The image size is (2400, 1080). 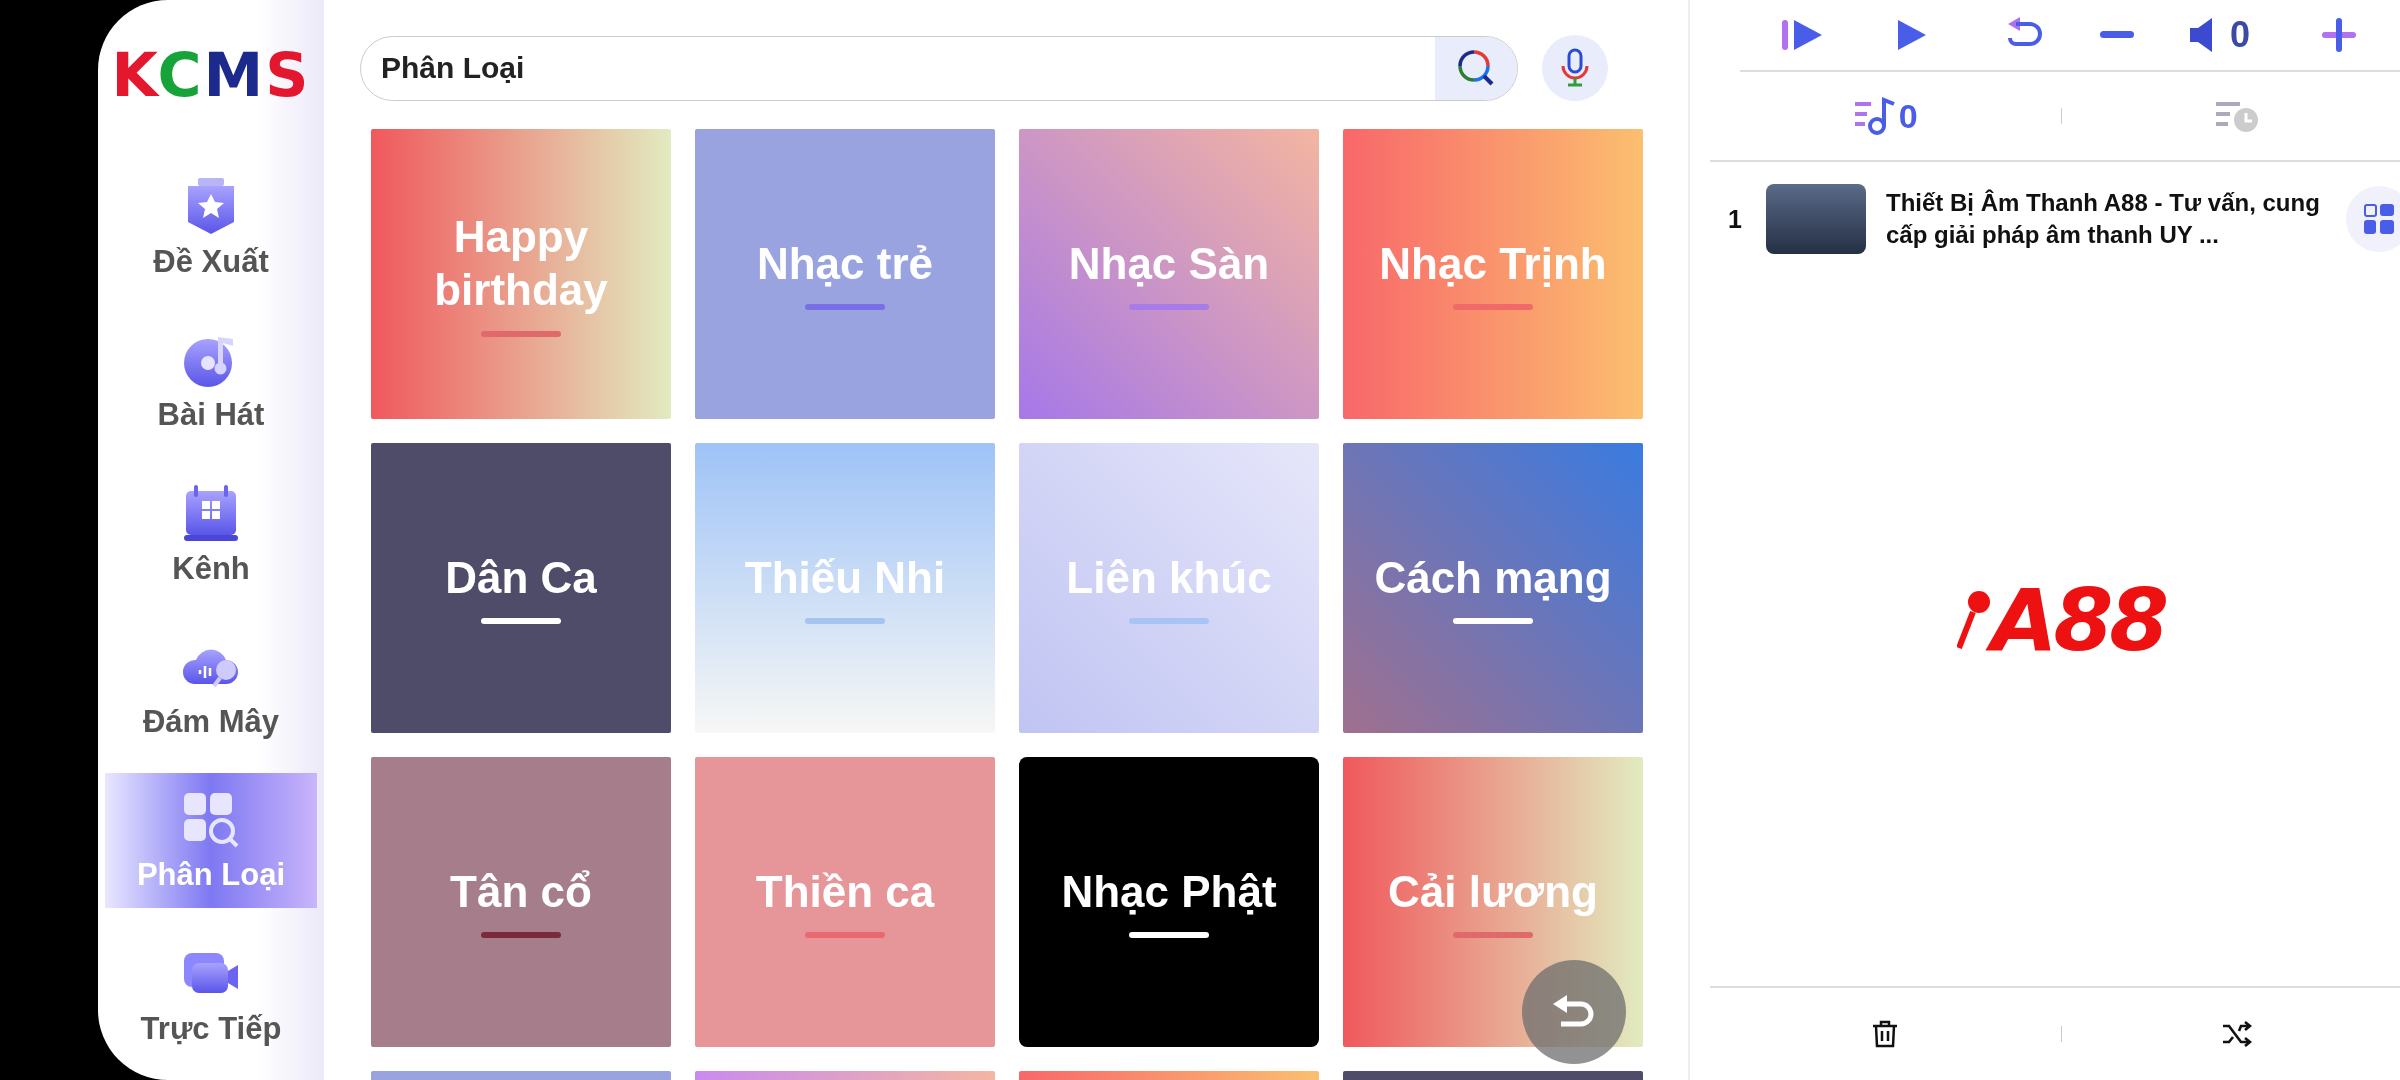 What do you see at coordinates (211, 227) in the screenshot?
I see `sidebar-item: Đề Xuất` at bounding box center [211, 227].